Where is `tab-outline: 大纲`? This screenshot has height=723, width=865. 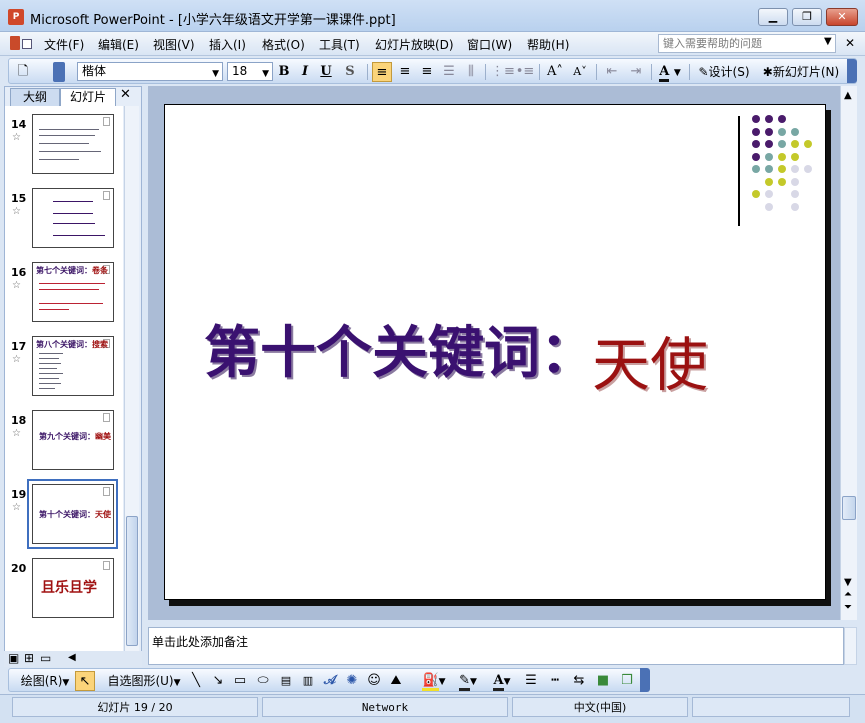 tab-outline: 大纲 is located at coordinates (35, 97).